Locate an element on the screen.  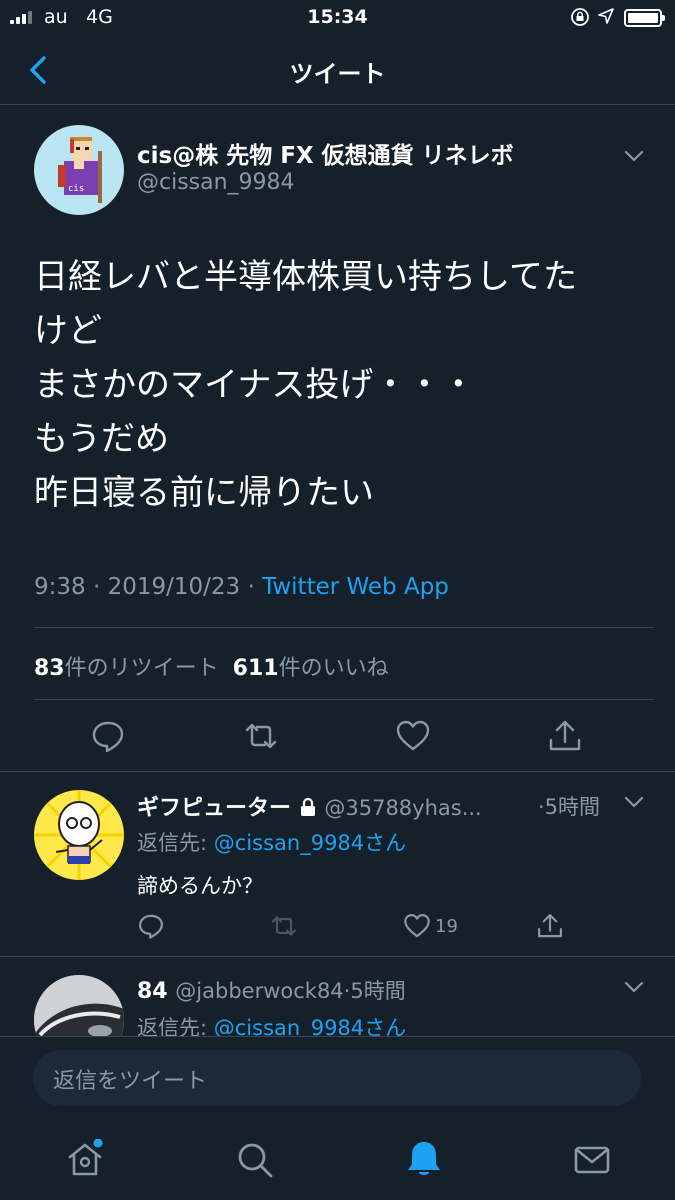
nav-bar: ツイート is located at coordinates (337, 70).